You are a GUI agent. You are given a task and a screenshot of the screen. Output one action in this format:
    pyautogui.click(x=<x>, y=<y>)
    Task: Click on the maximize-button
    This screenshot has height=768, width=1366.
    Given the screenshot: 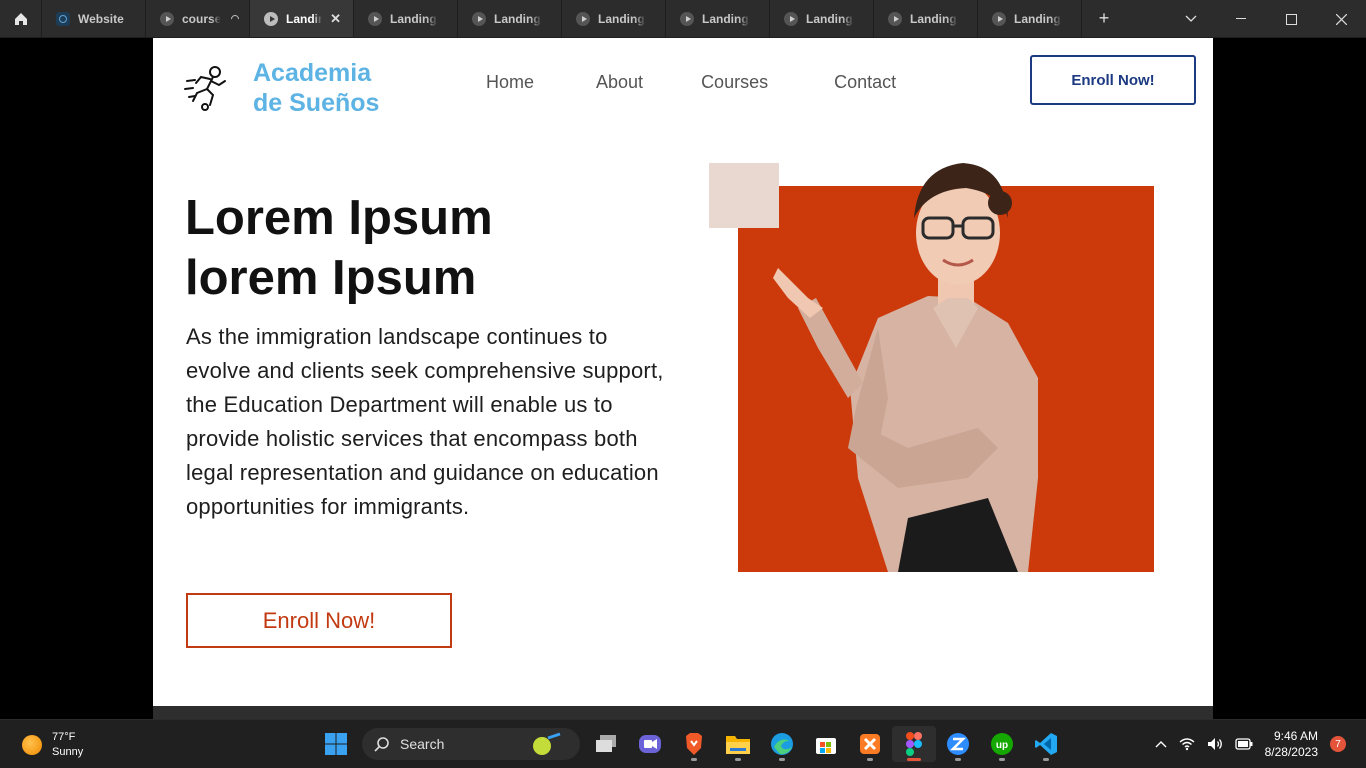 What is the action you would take?
    pyautogui.click(x=1291, y=19)
    